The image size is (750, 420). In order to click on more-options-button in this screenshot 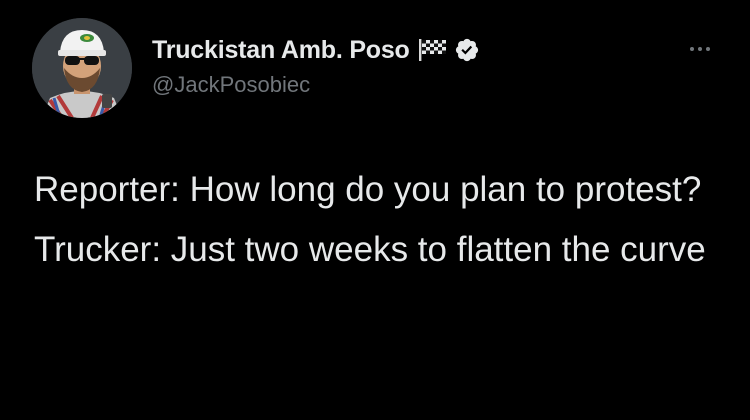, I will do `click(700, 49)`.